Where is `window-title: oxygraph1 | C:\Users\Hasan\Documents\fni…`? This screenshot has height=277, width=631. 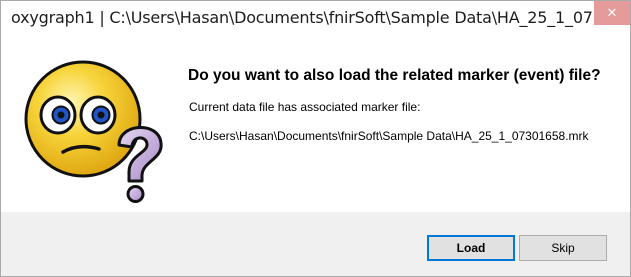
window-title: oxygraph1 | C:\Users\Hasan\Documents\fni… is located at coordinates (321, 17).